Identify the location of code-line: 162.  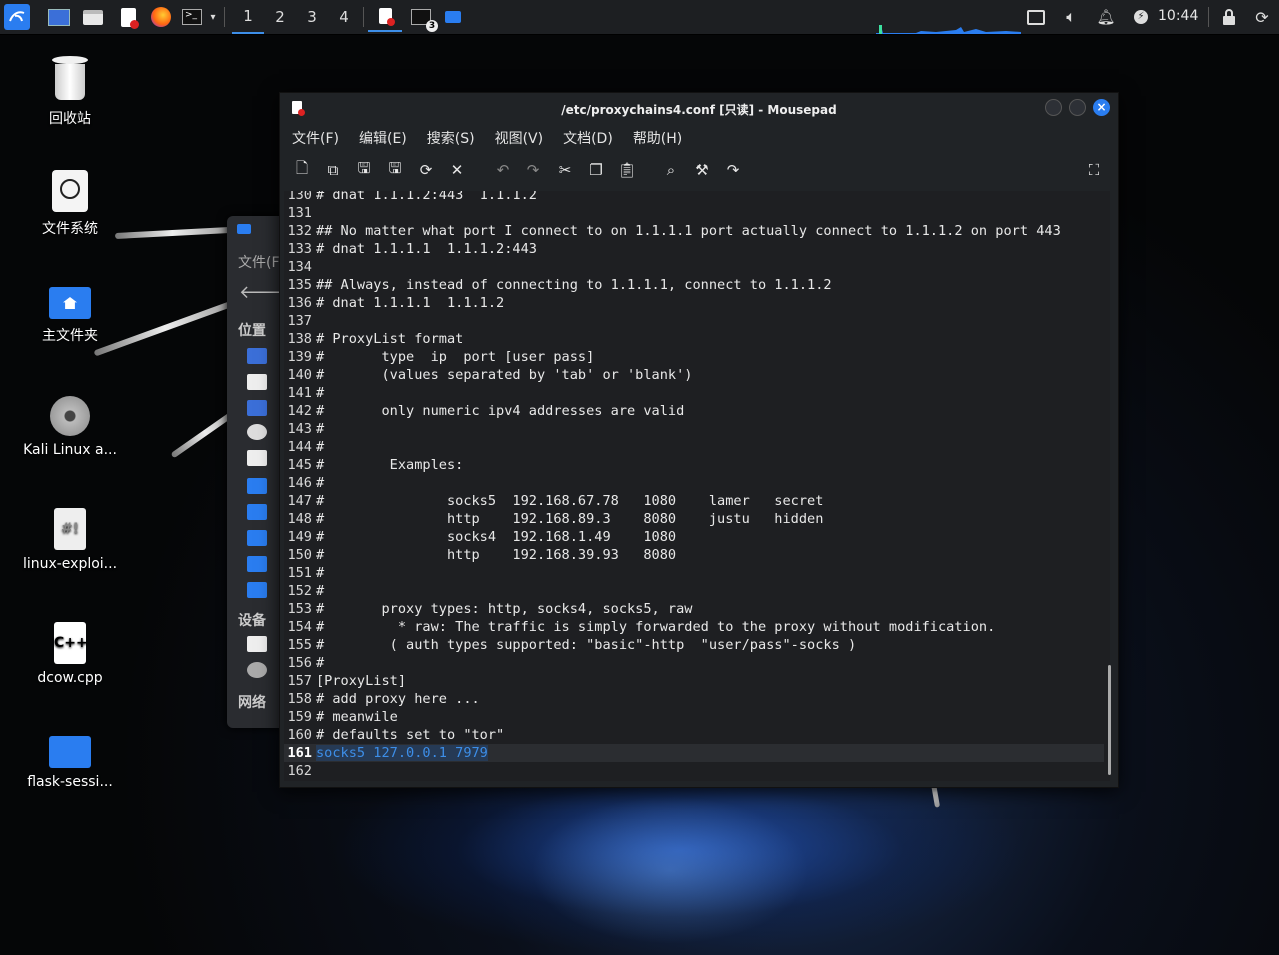
(300, 771).